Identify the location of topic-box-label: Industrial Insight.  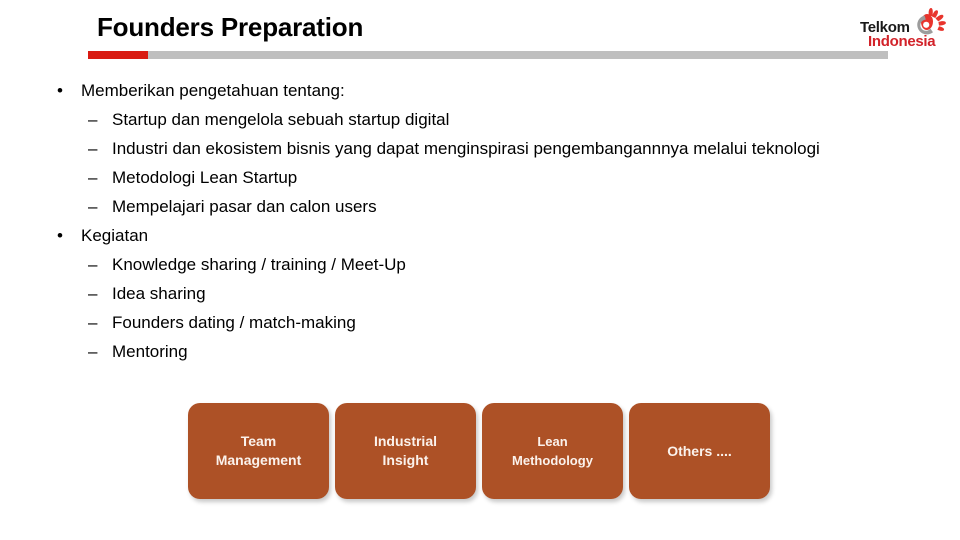
(405, 450).